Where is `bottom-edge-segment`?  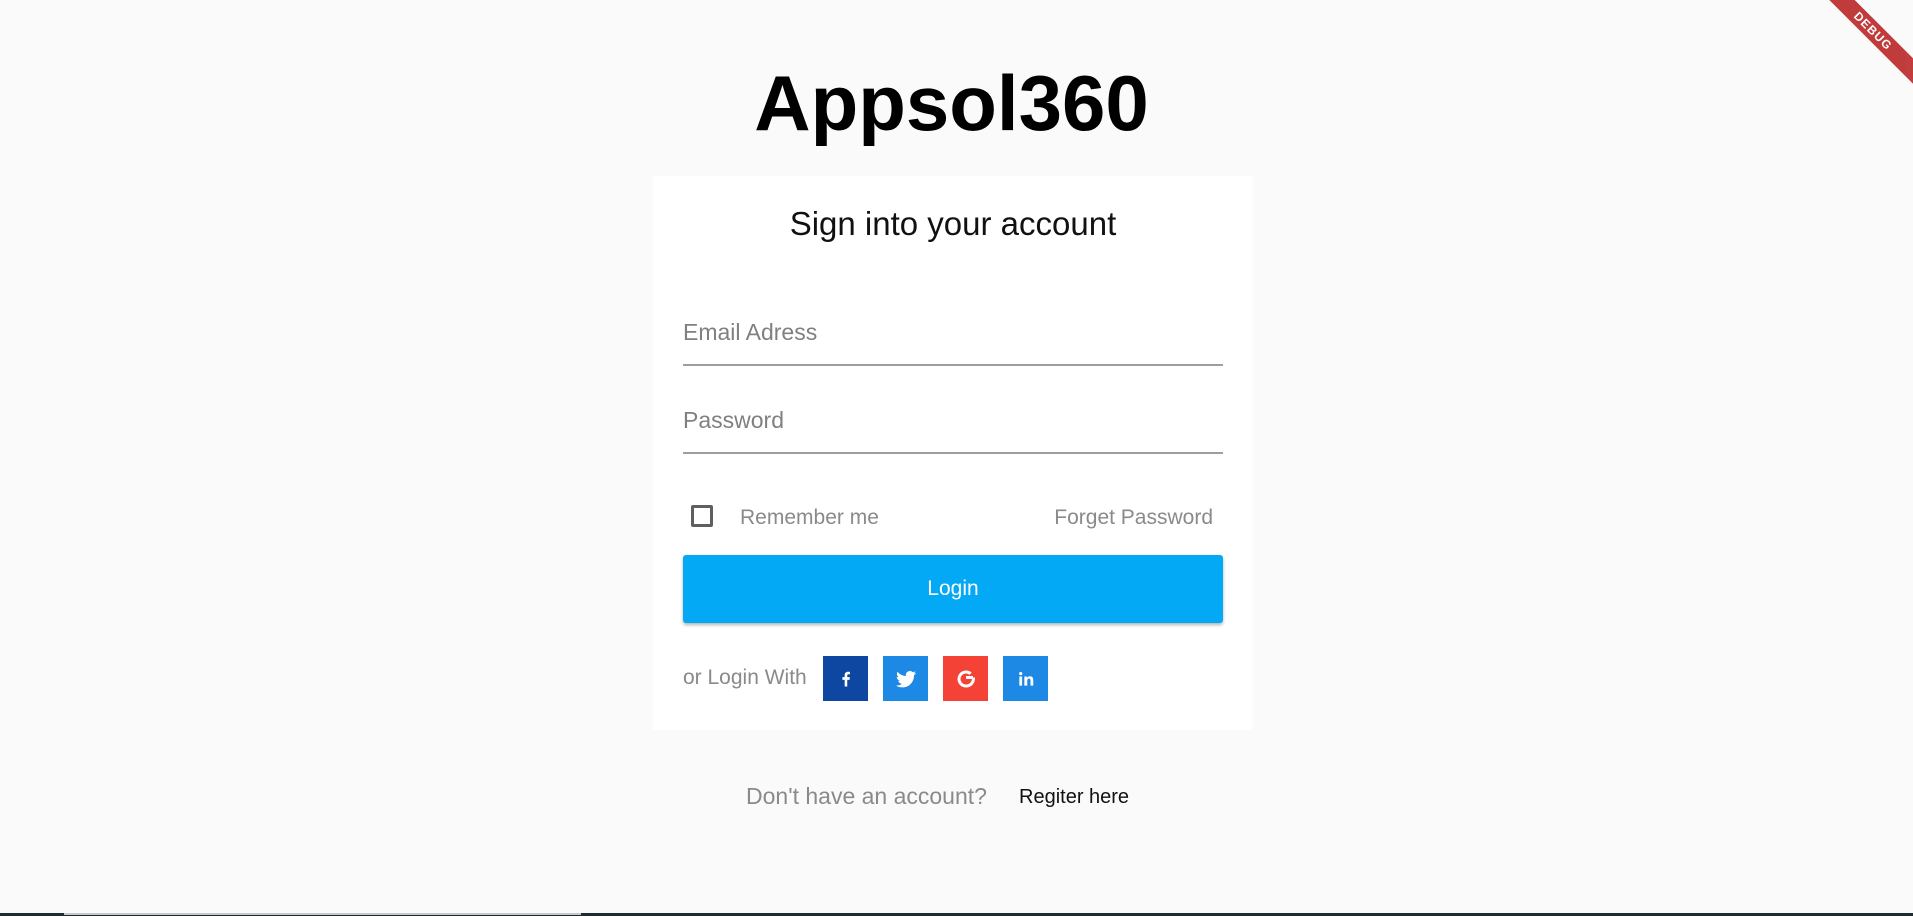 bottom-edge-segment is located at coordinates (322, 914).